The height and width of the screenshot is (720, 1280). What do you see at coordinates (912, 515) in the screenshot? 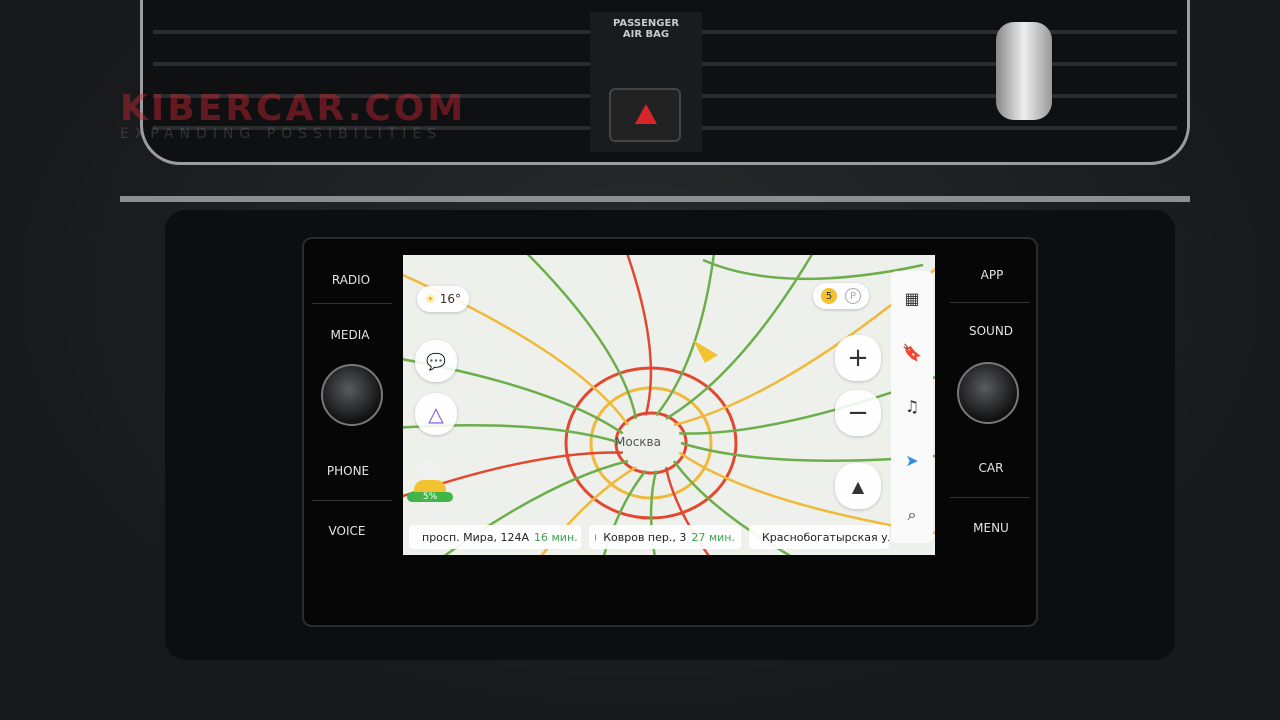
I see `search-icon: ⌕` at bounding box center [912, 515].